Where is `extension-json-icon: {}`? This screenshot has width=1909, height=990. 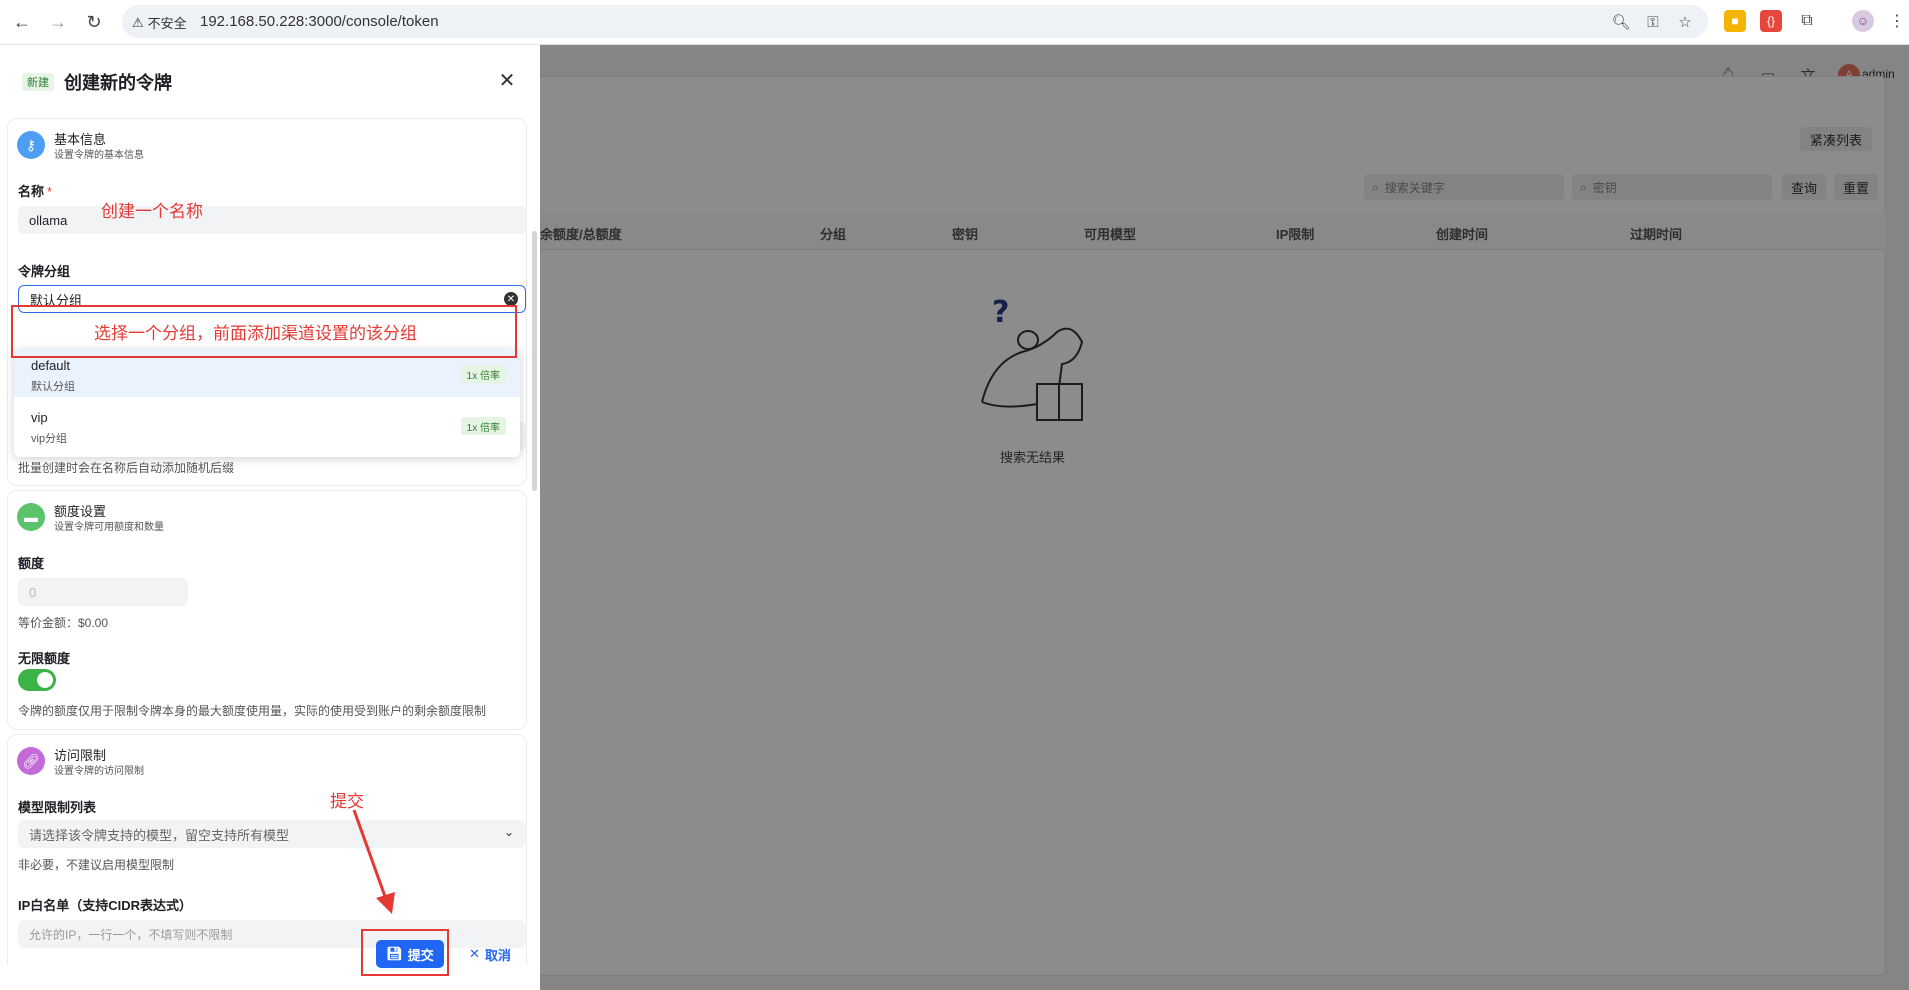
extension-json-icon: {} is located at coordinates (1771, 21).